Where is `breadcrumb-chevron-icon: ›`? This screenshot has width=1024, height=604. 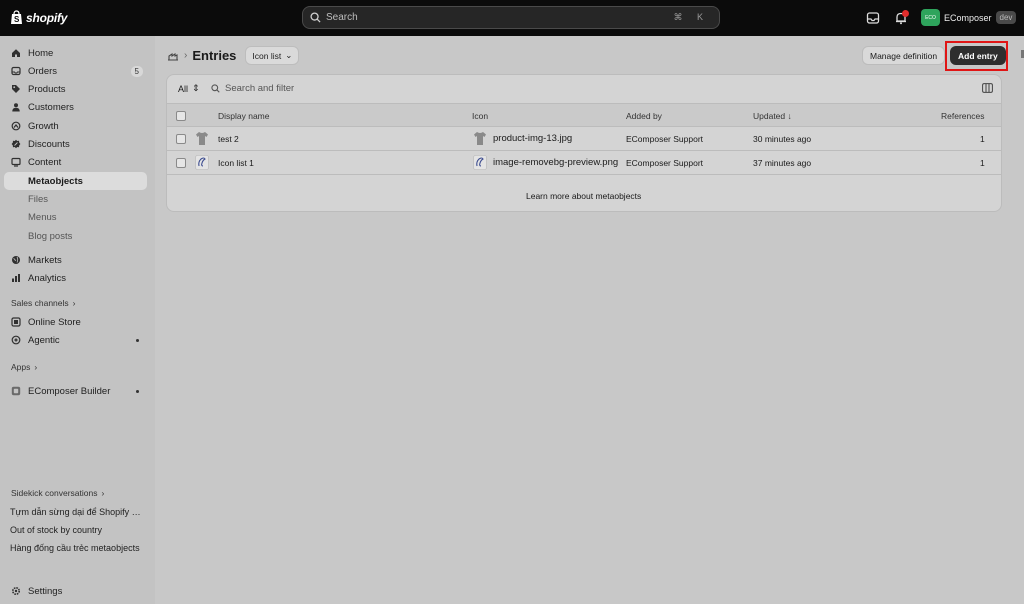 breadcrumb-chevron-icon: › is located at coordinates (186, 55).